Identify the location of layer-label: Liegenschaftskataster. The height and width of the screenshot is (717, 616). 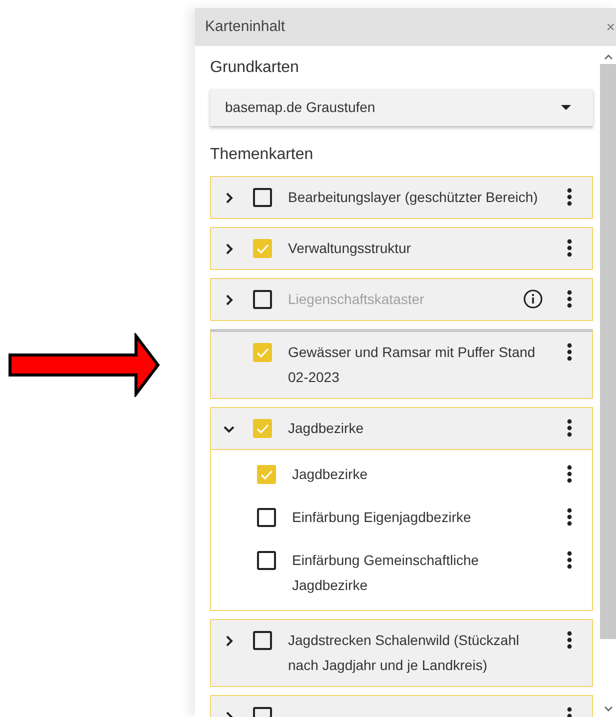
(357, 299).